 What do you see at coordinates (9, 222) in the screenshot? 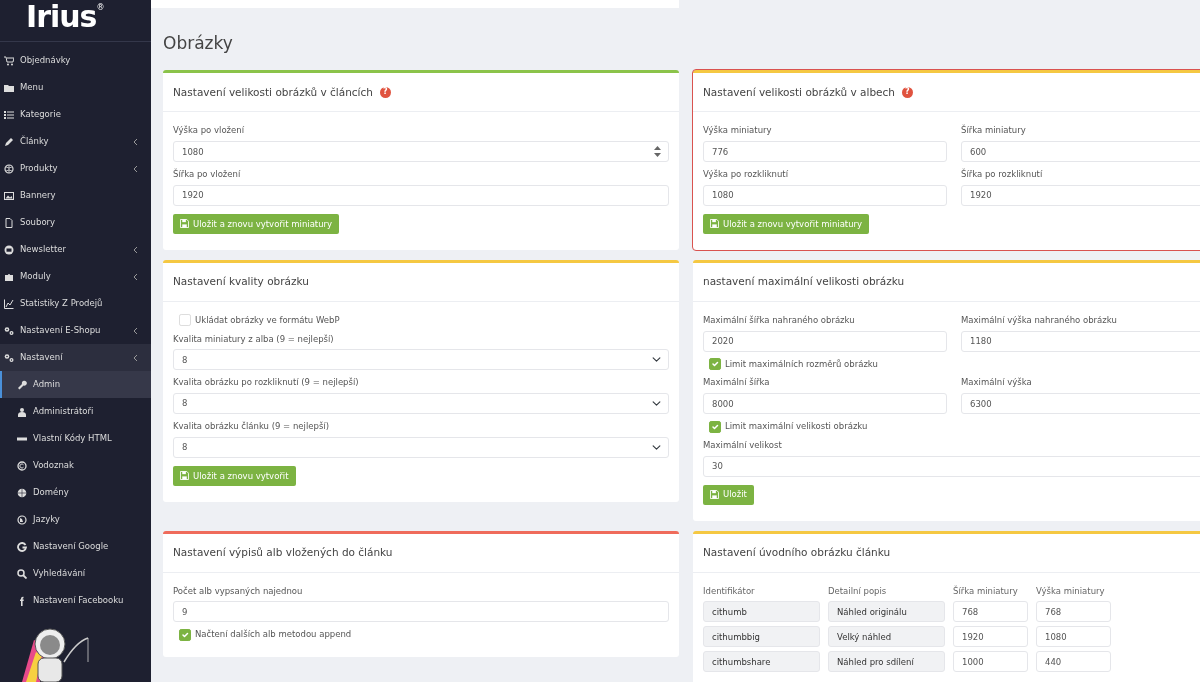
I see `file-icon` at bounding box center [9, 222].